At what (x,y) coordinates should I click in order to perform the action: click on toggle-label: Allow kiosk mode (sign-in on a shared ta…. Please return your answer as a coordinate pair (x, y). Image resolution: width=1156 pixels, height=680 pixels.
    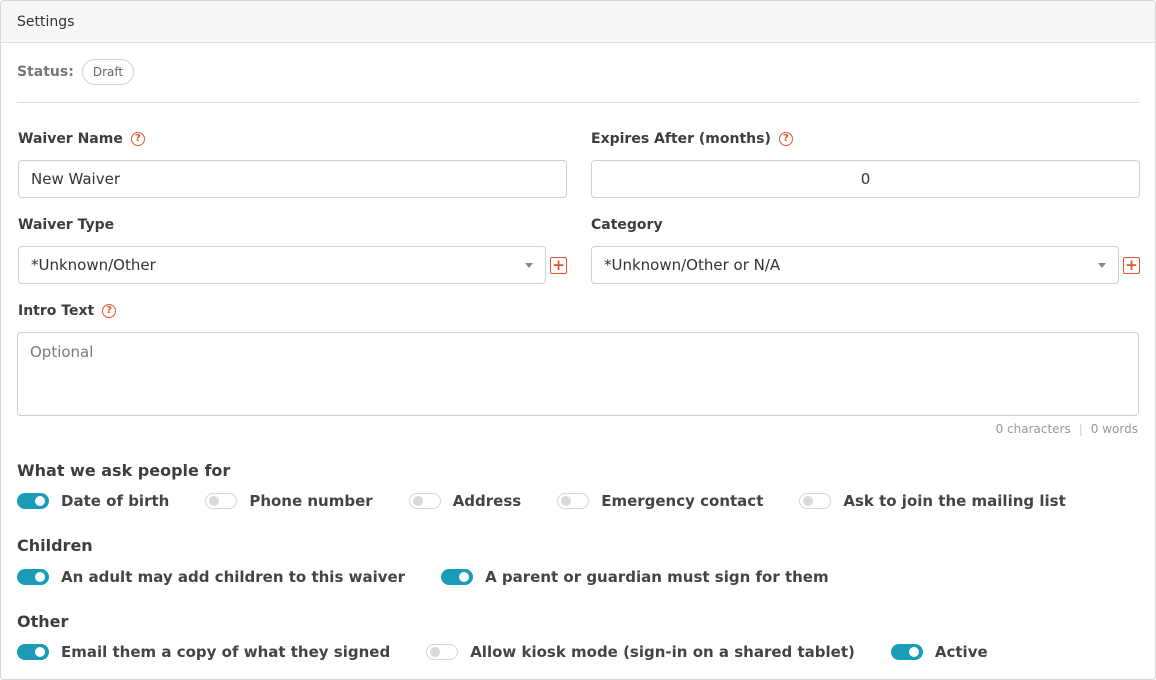
    Looking at the image, I should click on (662, 652).